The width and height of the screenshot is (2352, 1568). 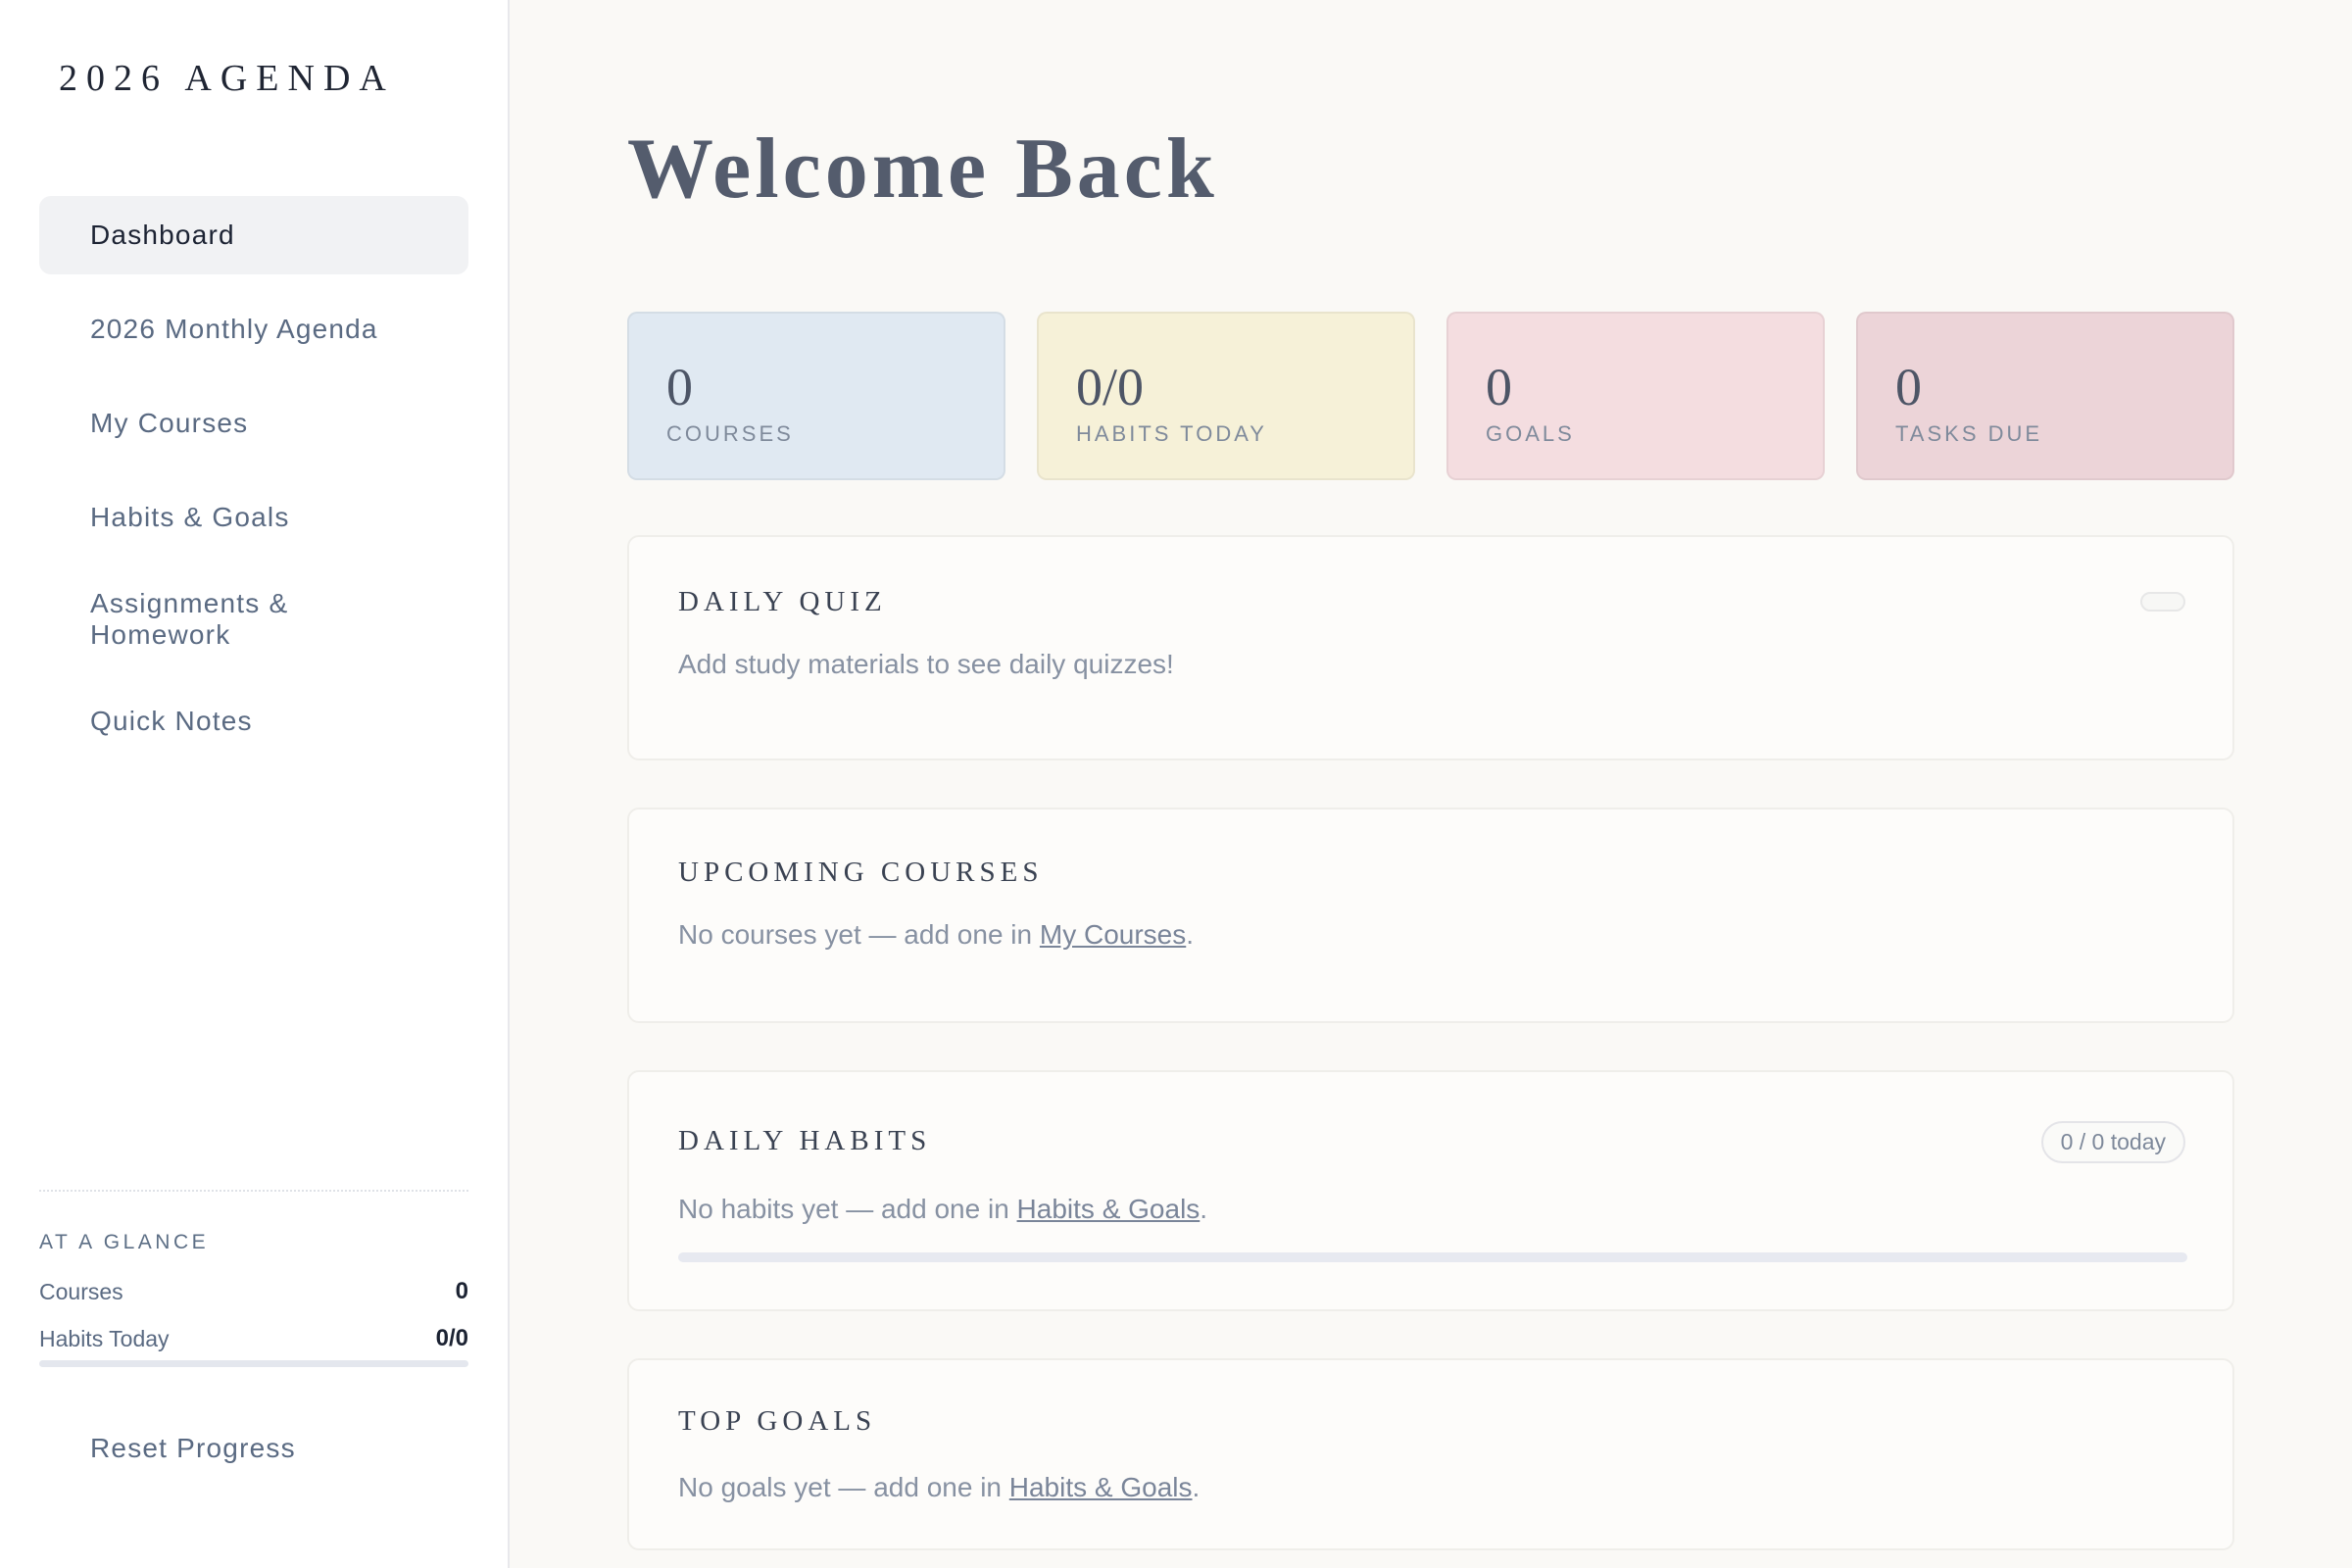 I want to click on sidebar-item-habits-goals: Habits & Goals, so click(x=253, y=517).